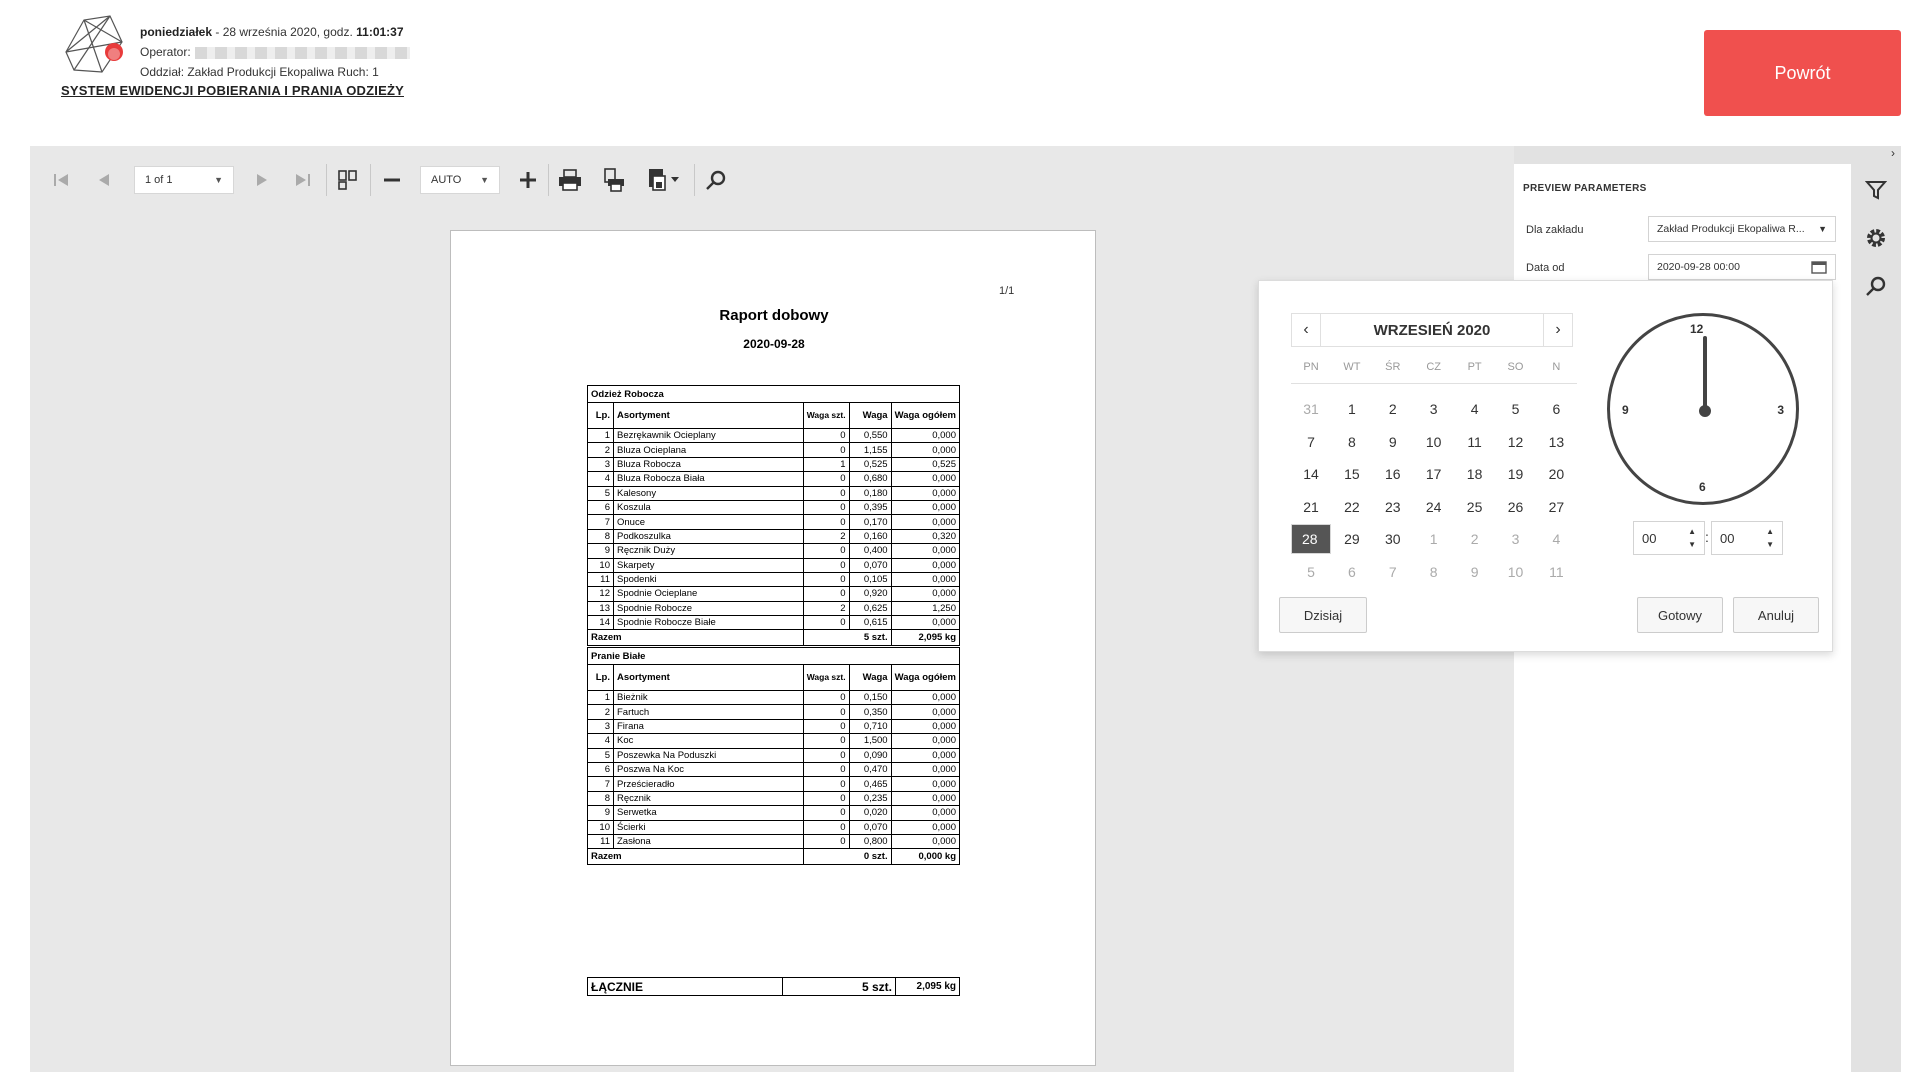 The height and width of the screenshot is (1080, 1920). I want to click on back-button: Powrót, so click(1802, 73).